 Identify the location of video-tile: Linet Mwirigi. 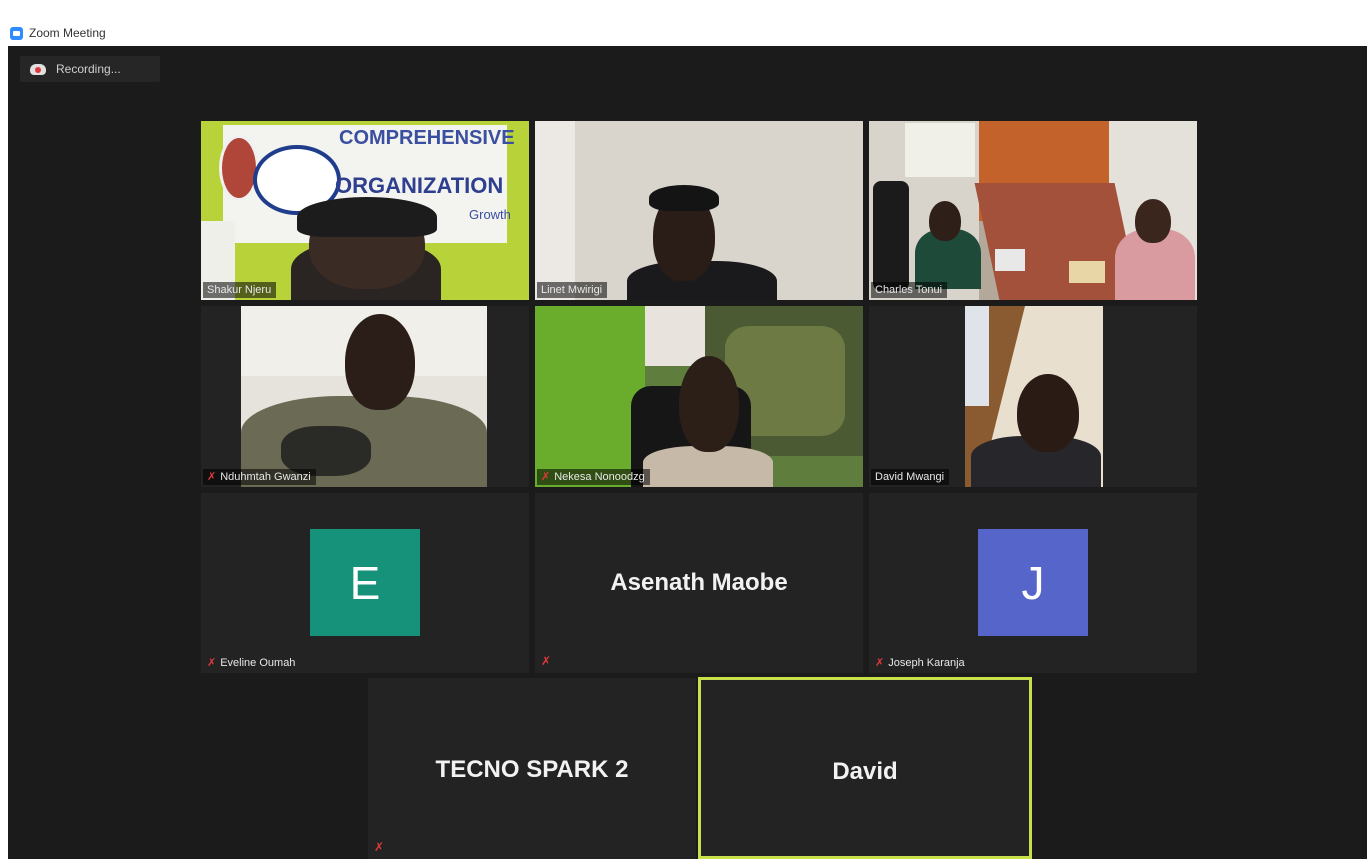
(699, 210).